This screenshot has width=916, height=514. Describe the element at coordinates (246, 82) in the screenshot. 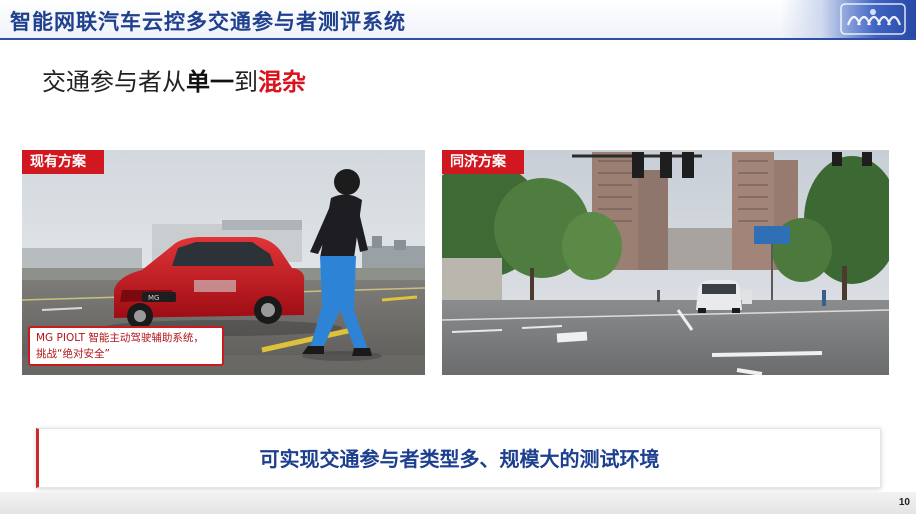

I see `heading-middle: 到` at that location.